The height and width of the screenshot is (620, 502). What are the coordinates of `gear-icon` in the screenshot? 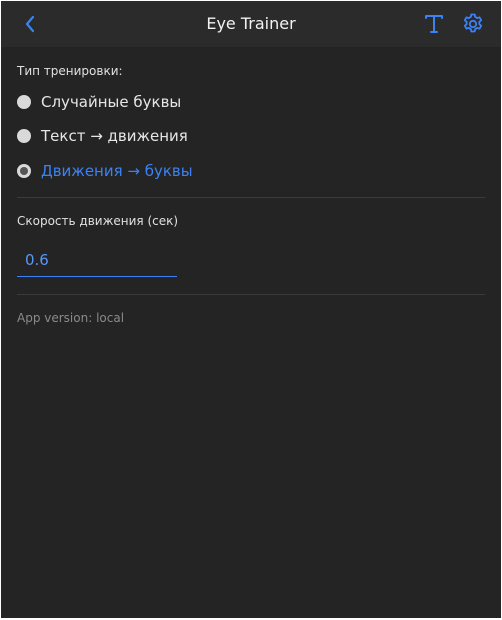 It's located at (473, 23).